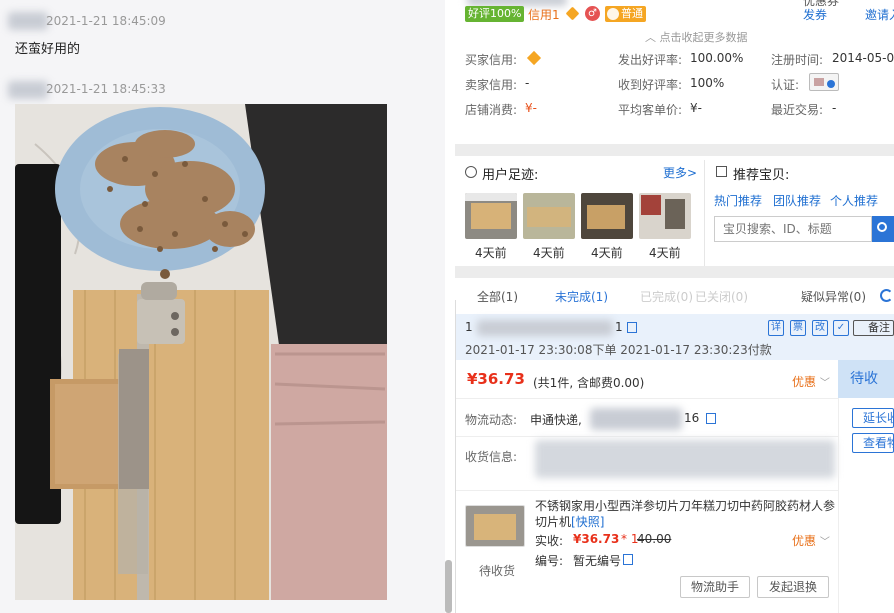 This screenshot has width=894, height=613. Describe the element at coordinates (587, 522) in the screenshot. I see `snapshot-link: [快照]` at that location.